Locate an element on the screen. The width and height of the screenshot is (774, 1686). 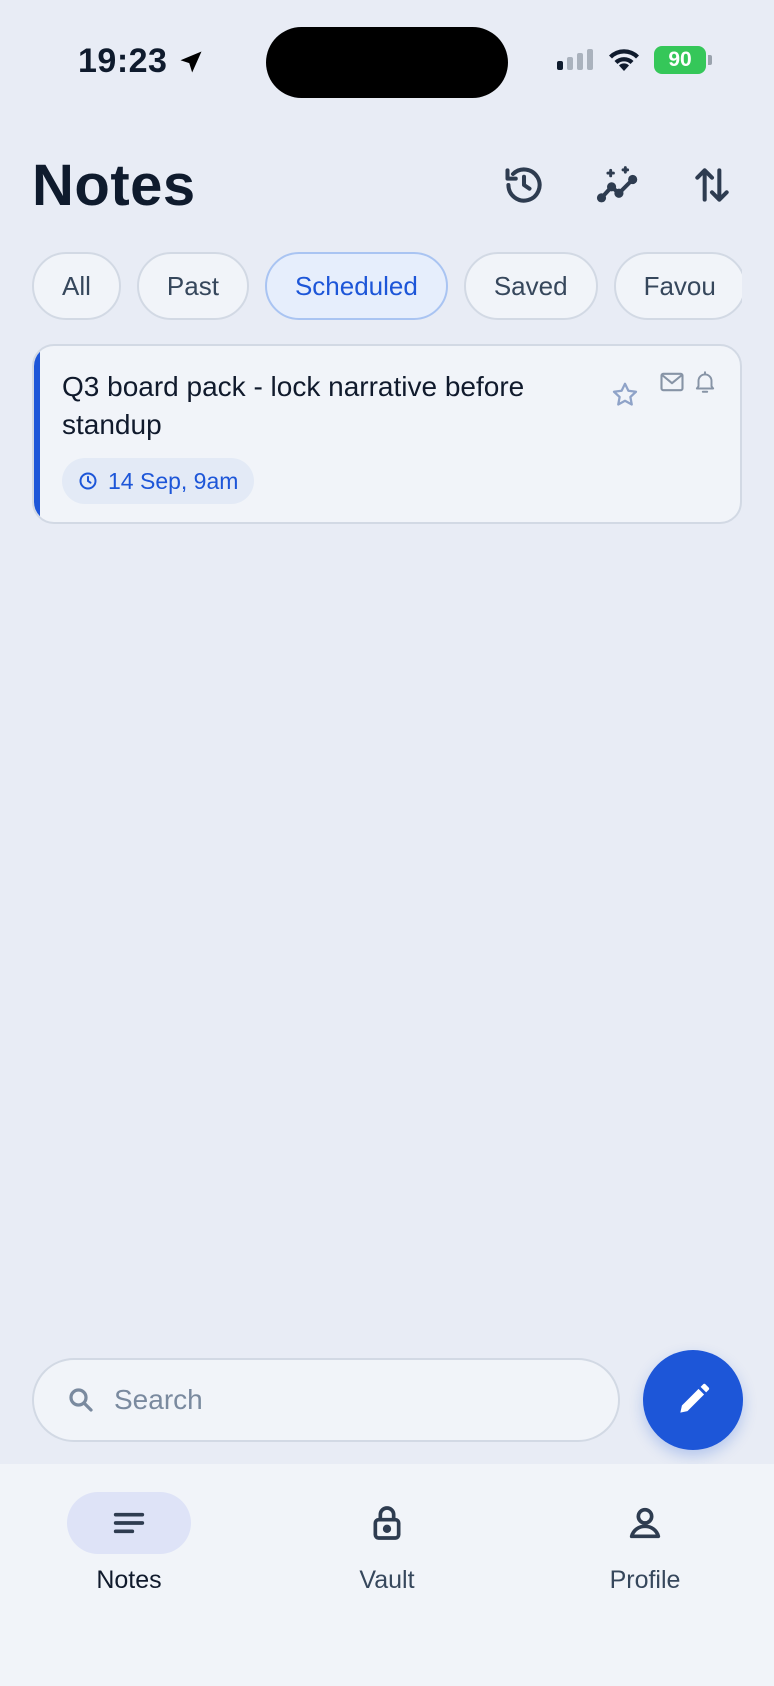
compose-note-button is located at coordinates (693, 1400).